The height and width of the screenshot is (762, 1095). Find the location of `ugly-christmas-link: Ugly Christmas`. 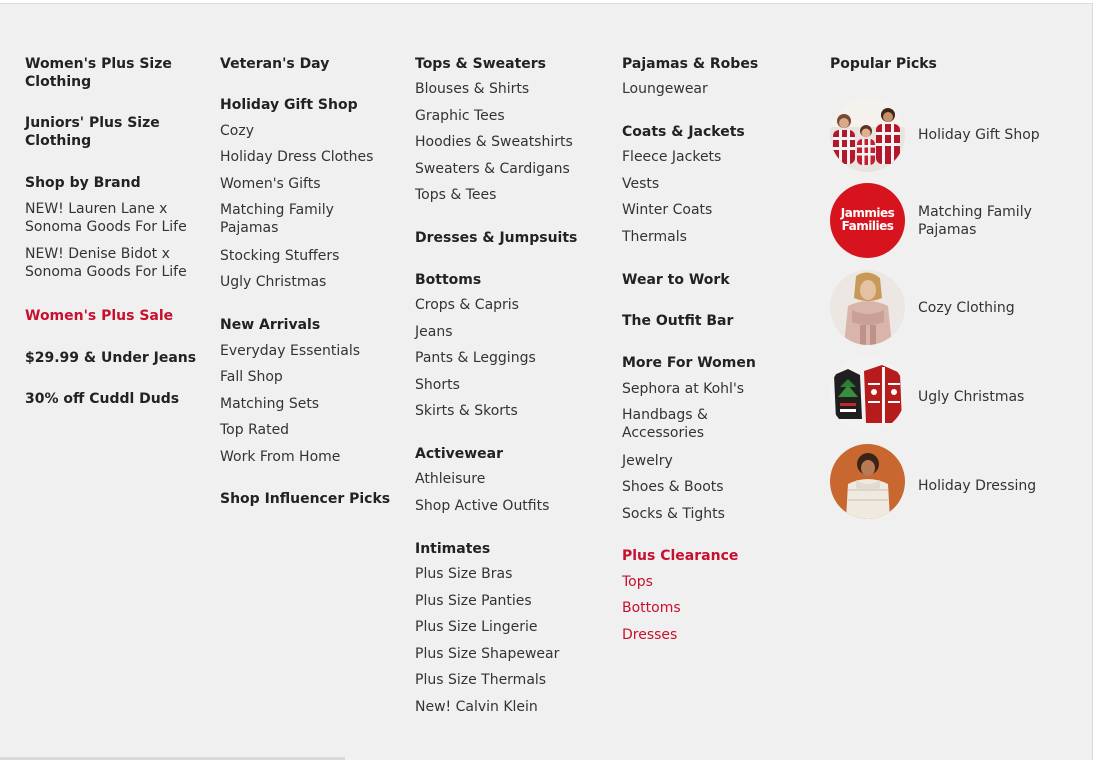

ugly-christmas-link: Ugly Christmas is located at coordinates (273, 282).